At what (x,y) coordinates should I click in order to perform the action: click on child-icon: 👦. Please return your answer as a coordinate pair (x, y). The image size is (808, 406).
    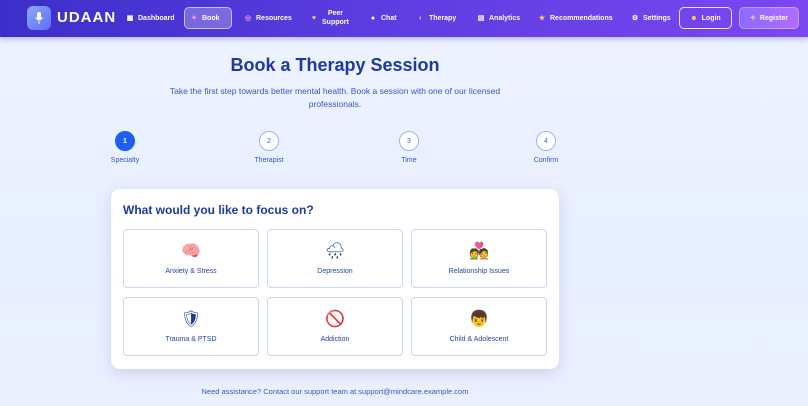
    Looking at the image, I should click on (479, 319).